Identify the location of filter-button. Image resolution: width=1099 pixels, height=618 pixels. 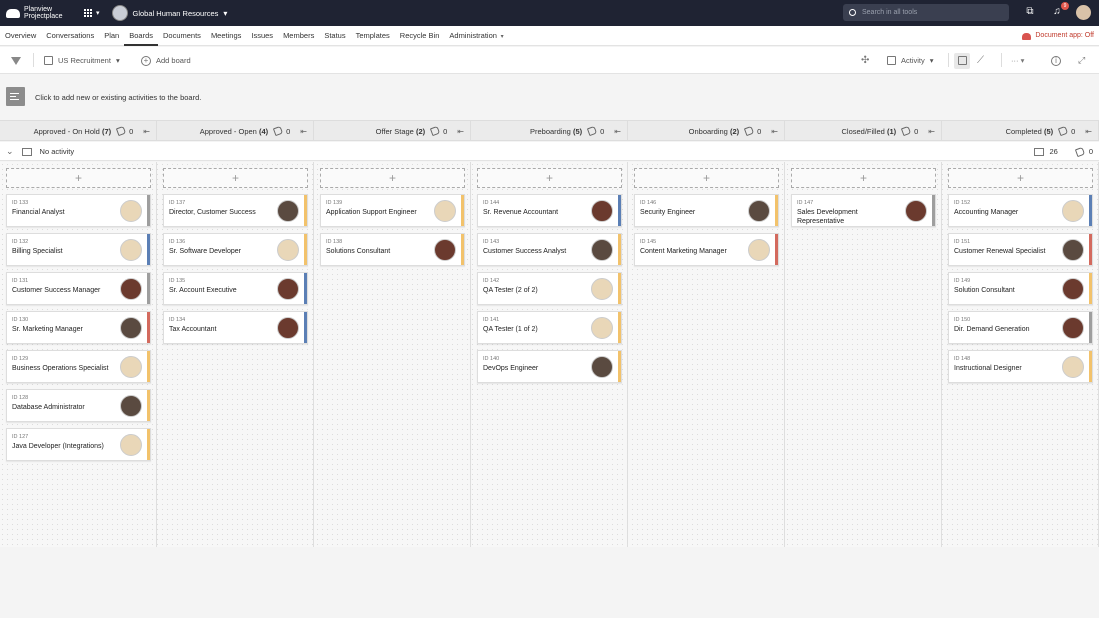
(16, 60).